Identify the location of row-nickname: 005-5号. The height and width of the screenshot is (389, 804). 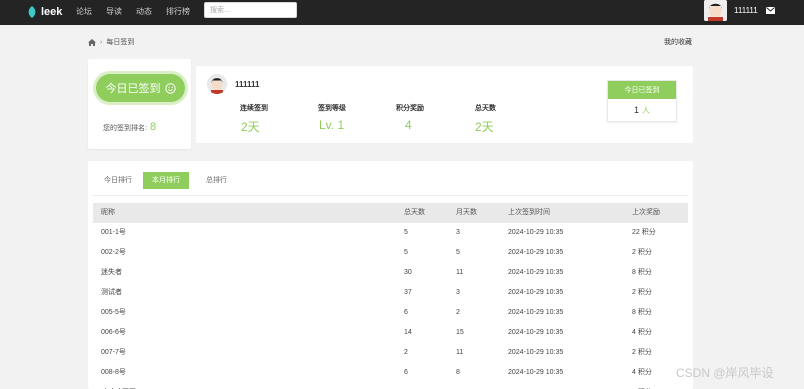
(113, 313).